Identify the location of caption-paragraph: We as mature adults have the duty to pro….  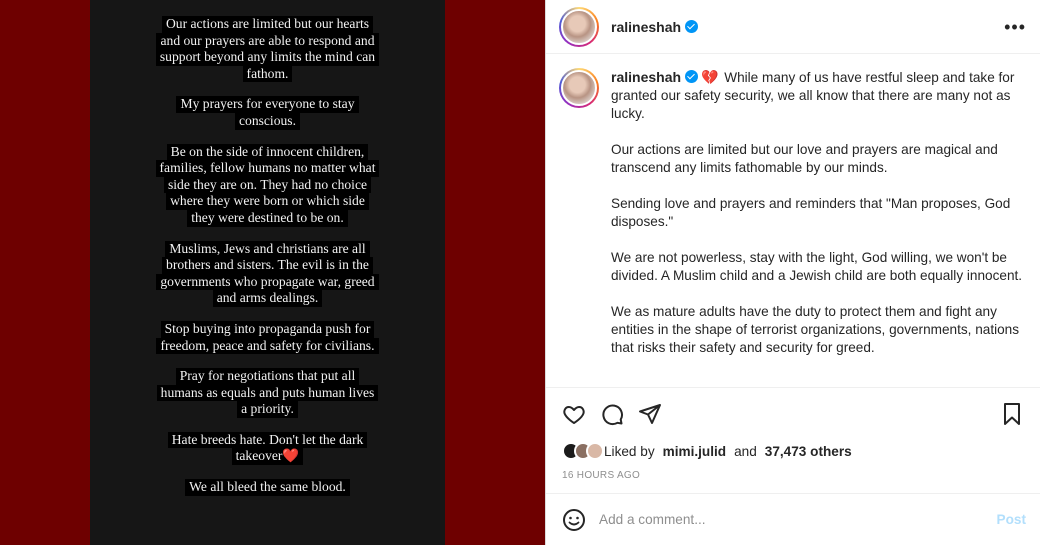
(815, 329).